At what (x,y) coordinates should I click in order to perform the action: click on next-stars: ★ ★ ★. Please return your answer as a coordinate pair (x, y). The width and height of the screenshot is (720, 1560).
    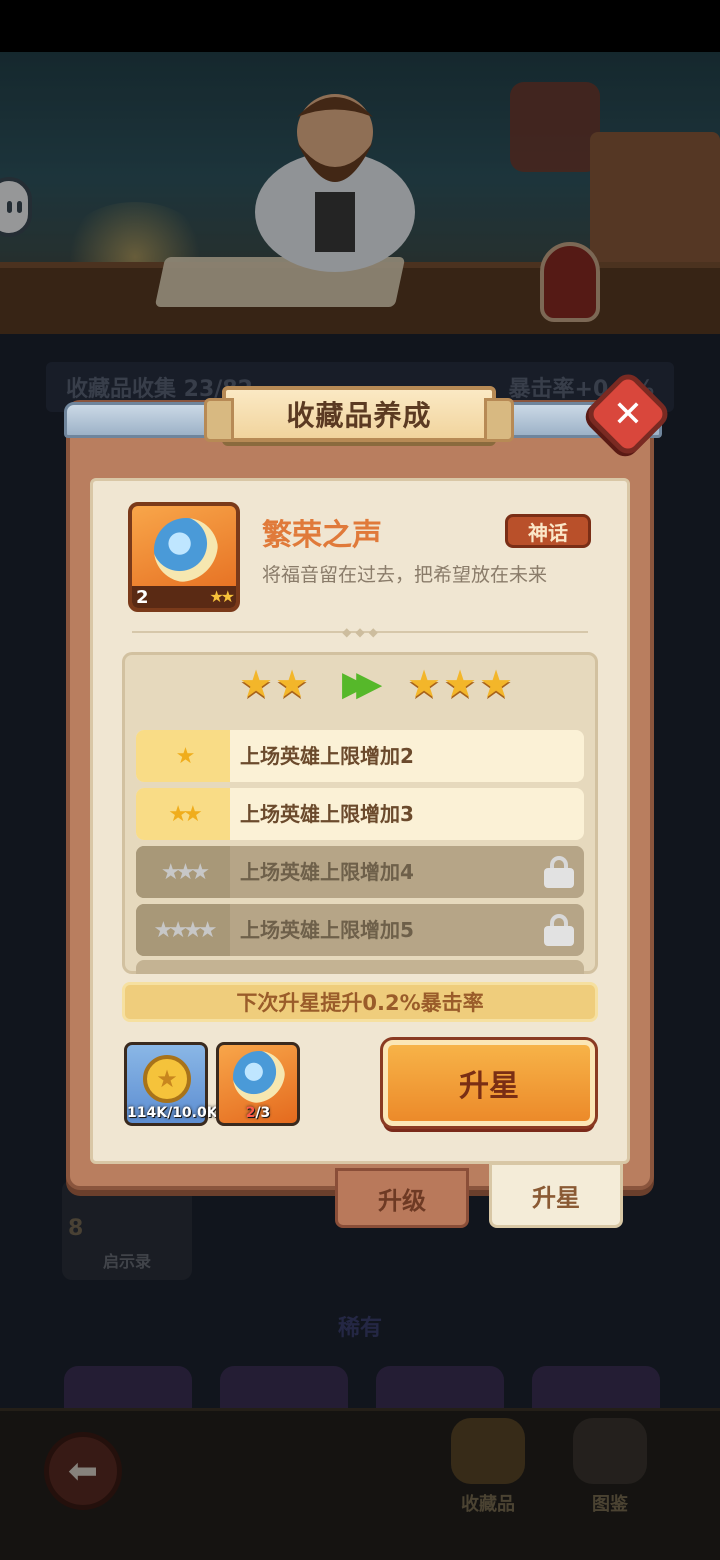
    Looking at the image, I should click on (460, 684).